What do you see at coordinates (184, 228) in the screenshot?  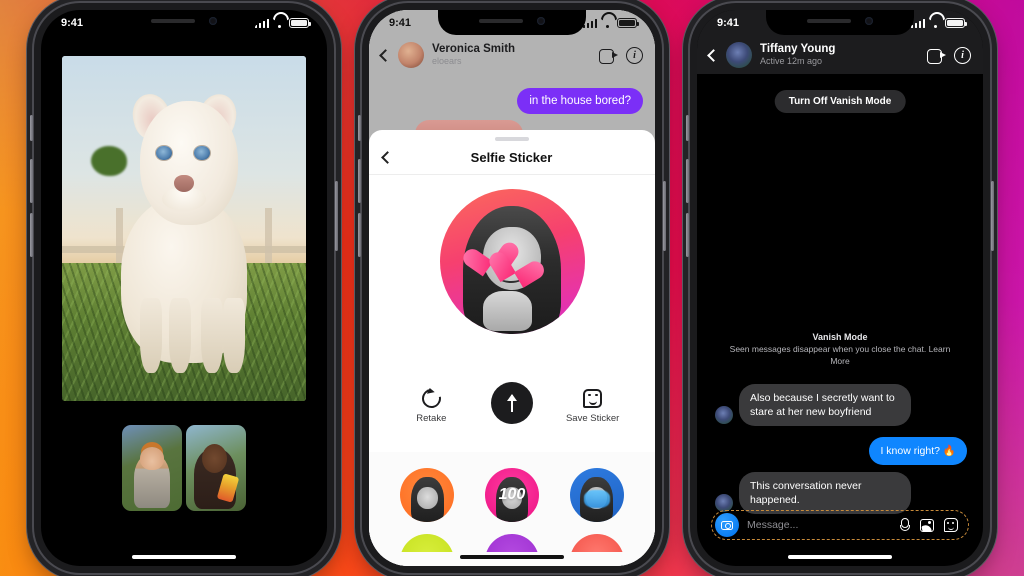 I see `video-call-main-feed` at bounding box center [184, 228].